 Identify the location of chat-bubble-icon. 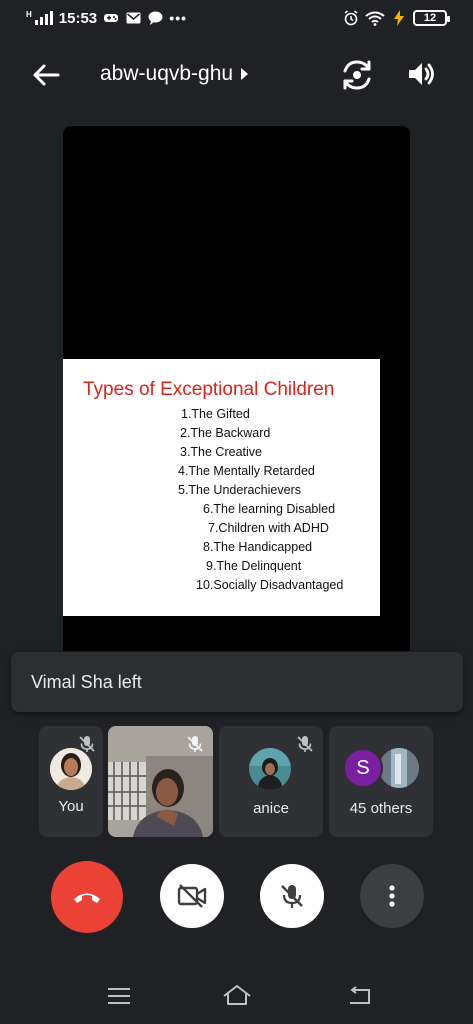
(155, 18).